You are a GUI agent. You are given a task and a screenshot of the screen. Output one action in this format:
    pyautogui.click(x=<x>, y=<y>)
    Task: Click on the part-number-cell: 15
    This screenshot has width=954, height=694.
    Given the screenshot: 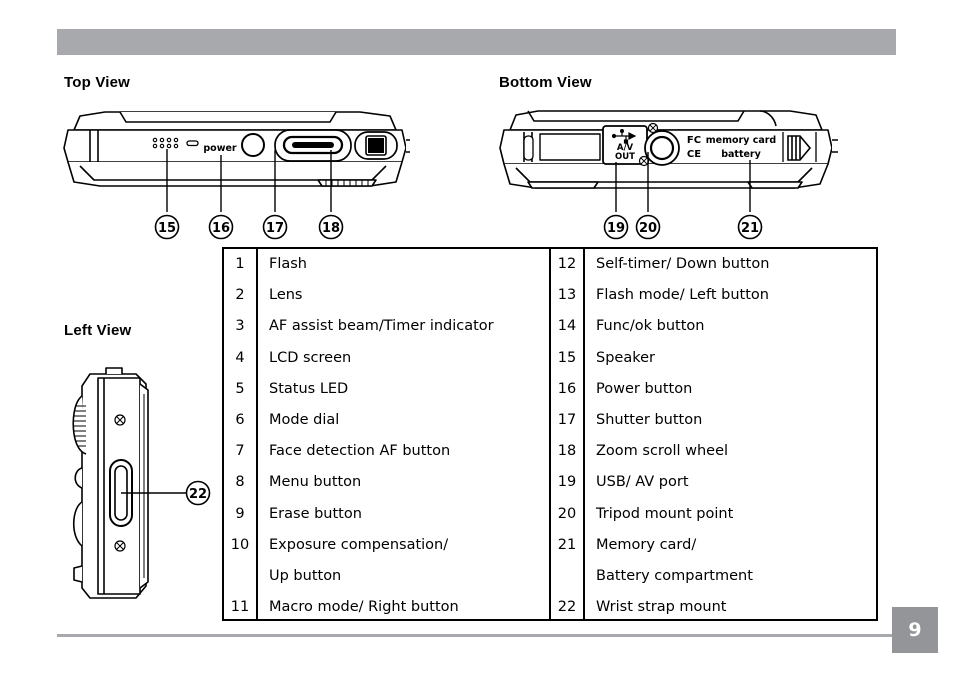 What is the action you would take?
    pyautogui.click(x=567, y=357)
    